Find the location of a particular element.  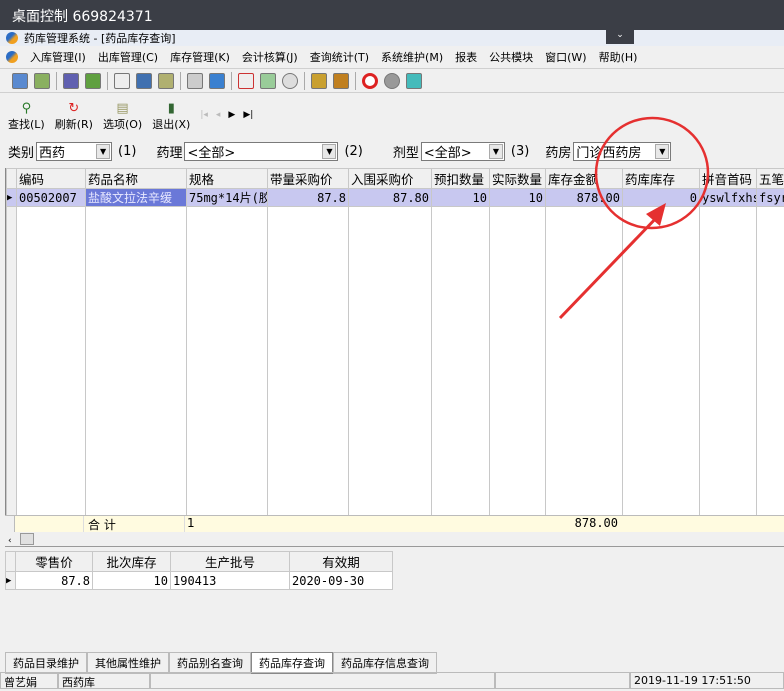

annotation-arrow-head is located at coordinates (656, 214).